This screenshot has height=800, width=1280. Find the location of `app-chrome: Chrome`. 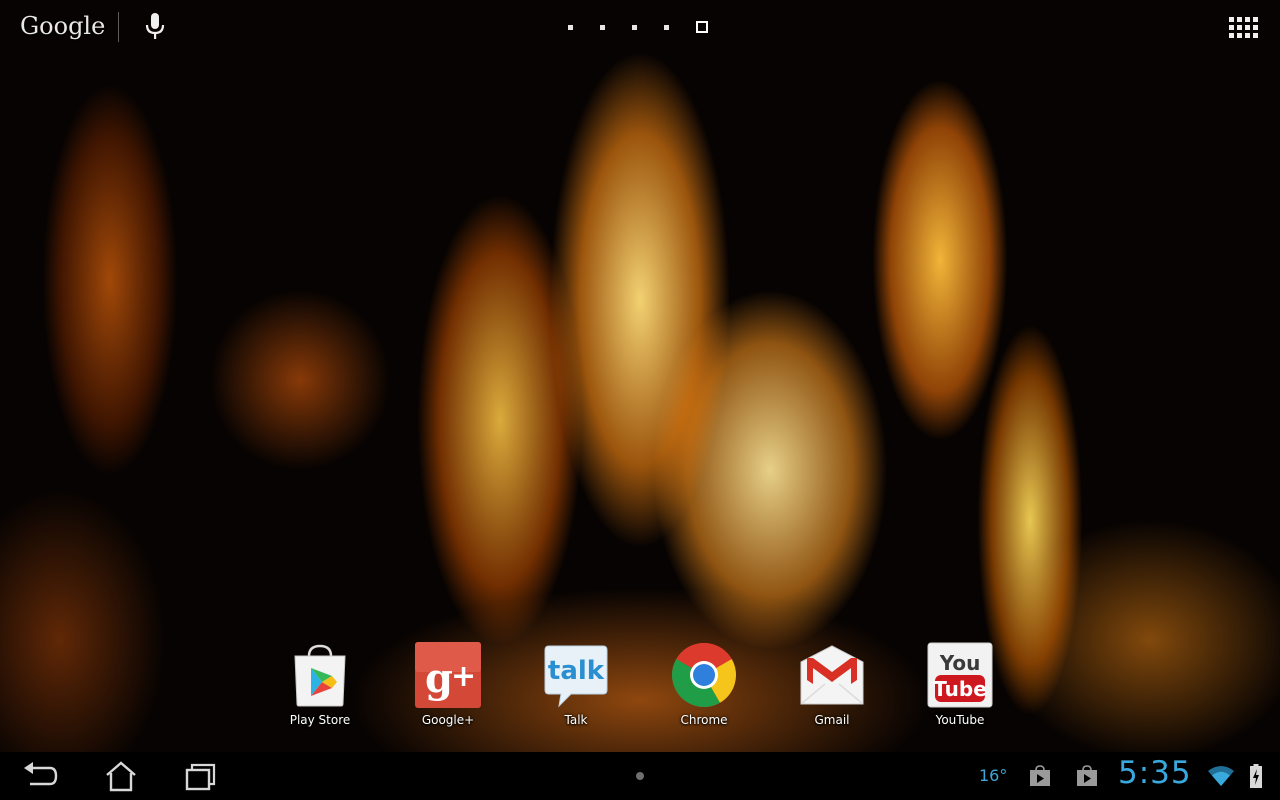

app-chrome: Chrome is located at coordinates (704, 688).